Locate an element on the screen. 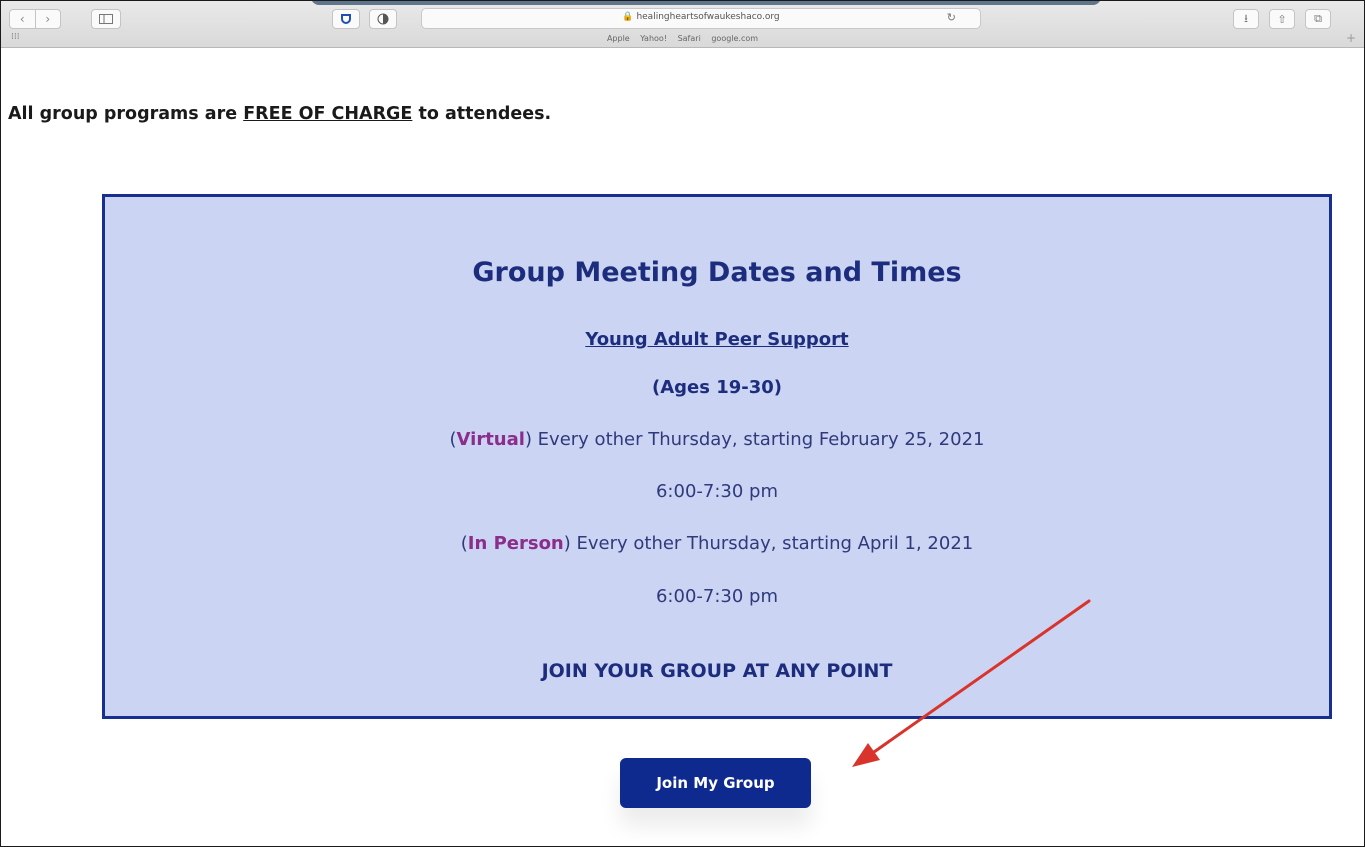  join-my-group-button: Join My Group is located at coordinates (715, 783).